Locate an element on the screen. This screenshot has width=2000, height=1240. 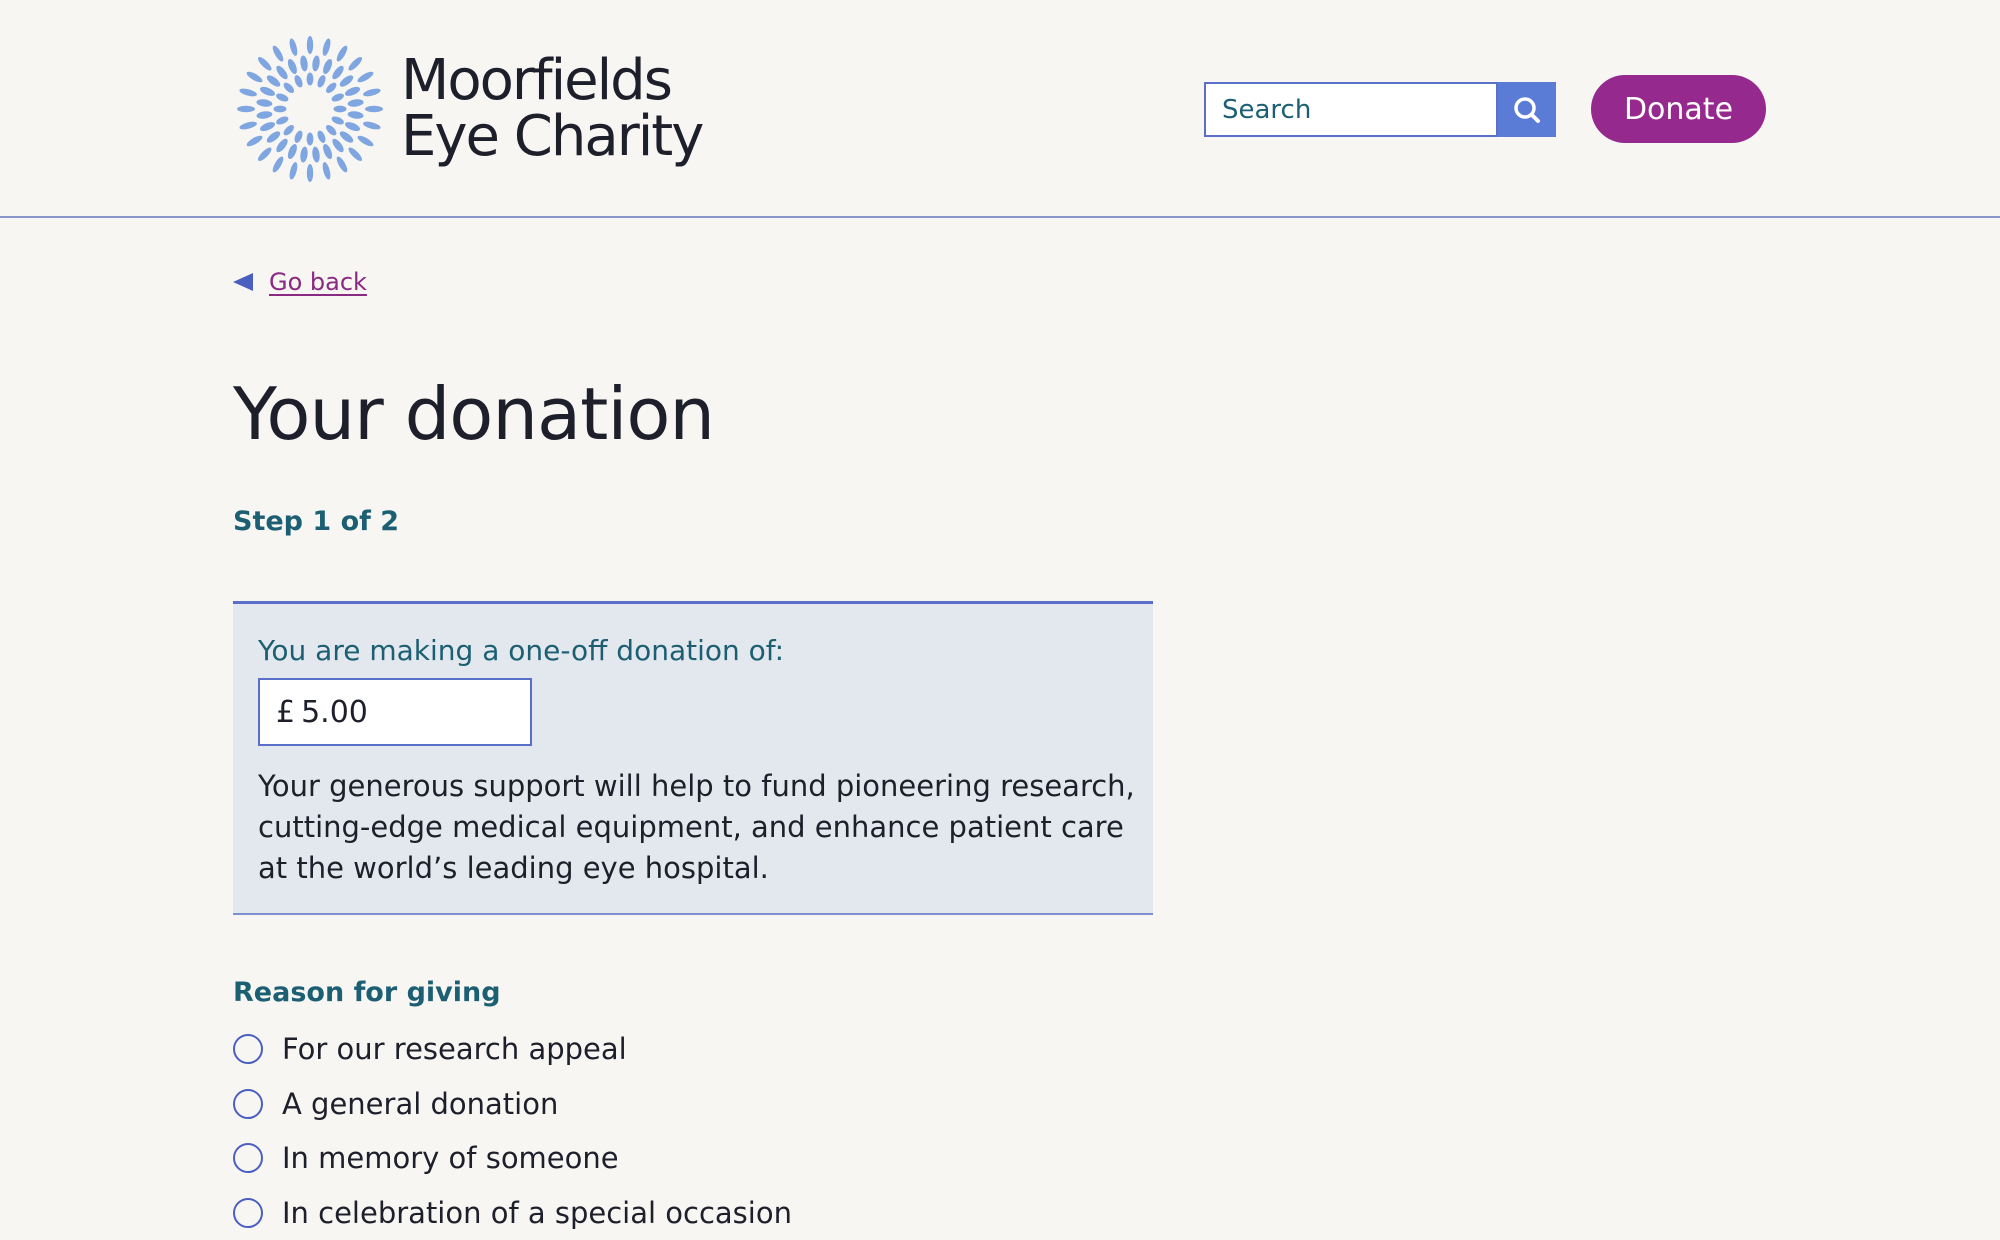
donation-amount-field: £ 5.00 is located at coordinates (395, 712).